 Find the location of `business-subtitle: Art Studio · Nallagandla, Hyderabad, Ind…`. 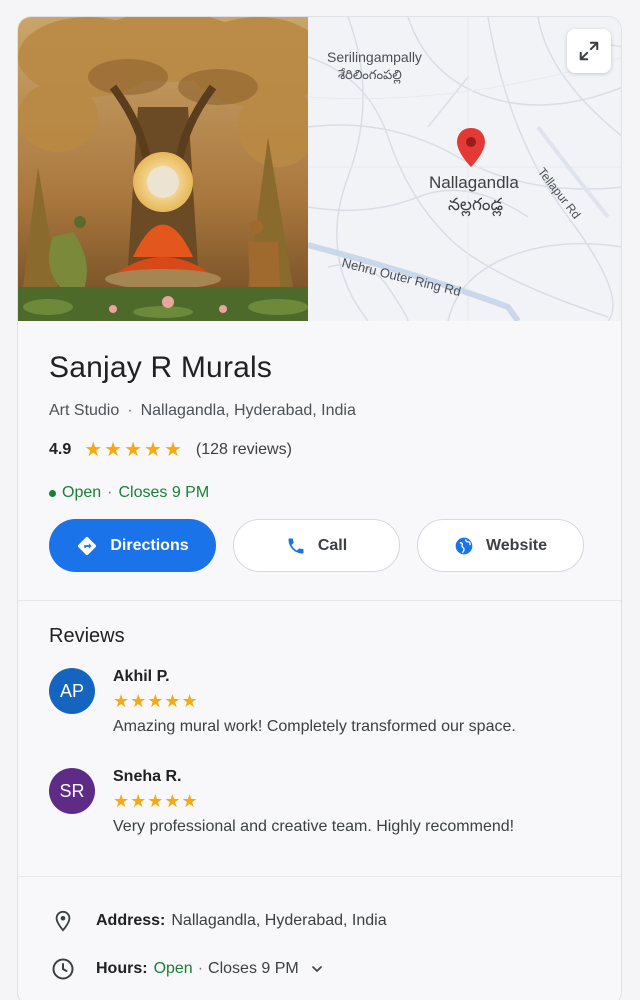

business-subtitle: Art Studio · Nallagandla, Hyderabad, Ind… is located at coordinates (321, 411).